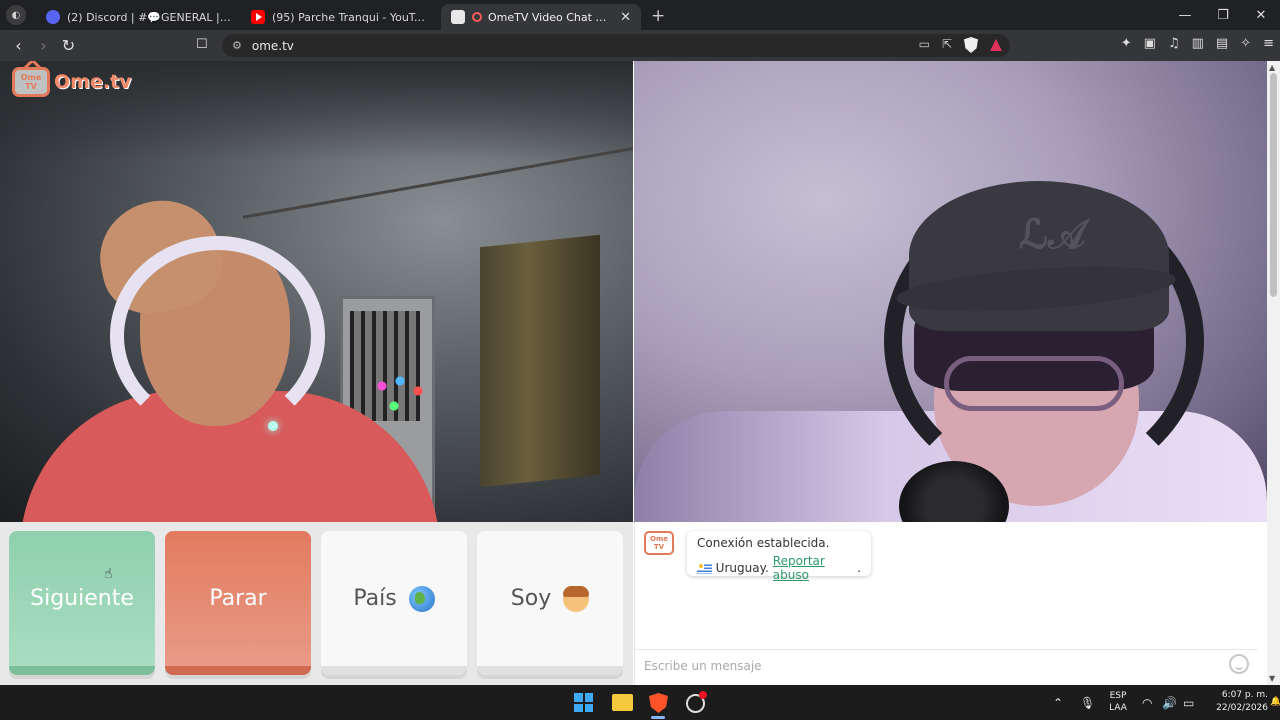 Image resolution: width=1280 pixels, height=720 pixels. I want to click on media-icon: ♫, so click(1174, 43).